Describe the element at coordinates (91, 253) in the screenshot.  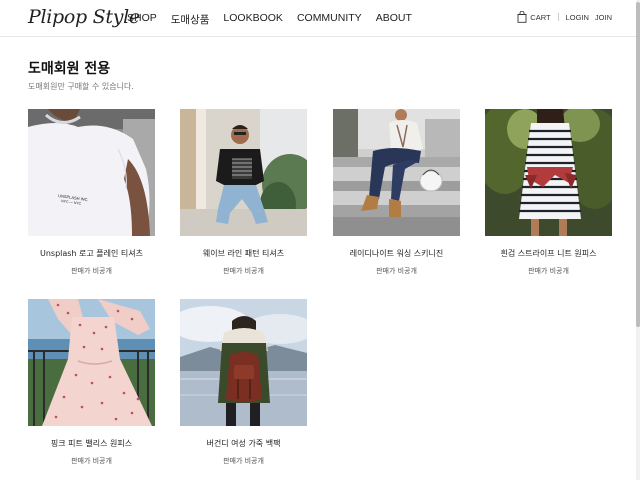
I see `product-name: Unsplash 로고 플레인 티셔츠` at that location.